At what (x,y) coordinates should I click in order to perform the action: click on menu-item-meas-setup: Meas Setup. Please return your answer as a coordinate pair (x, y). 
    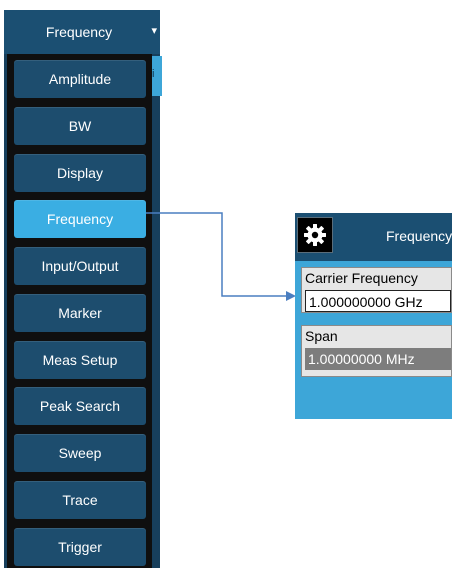
    Looking at the image, I should click on (80, 360).